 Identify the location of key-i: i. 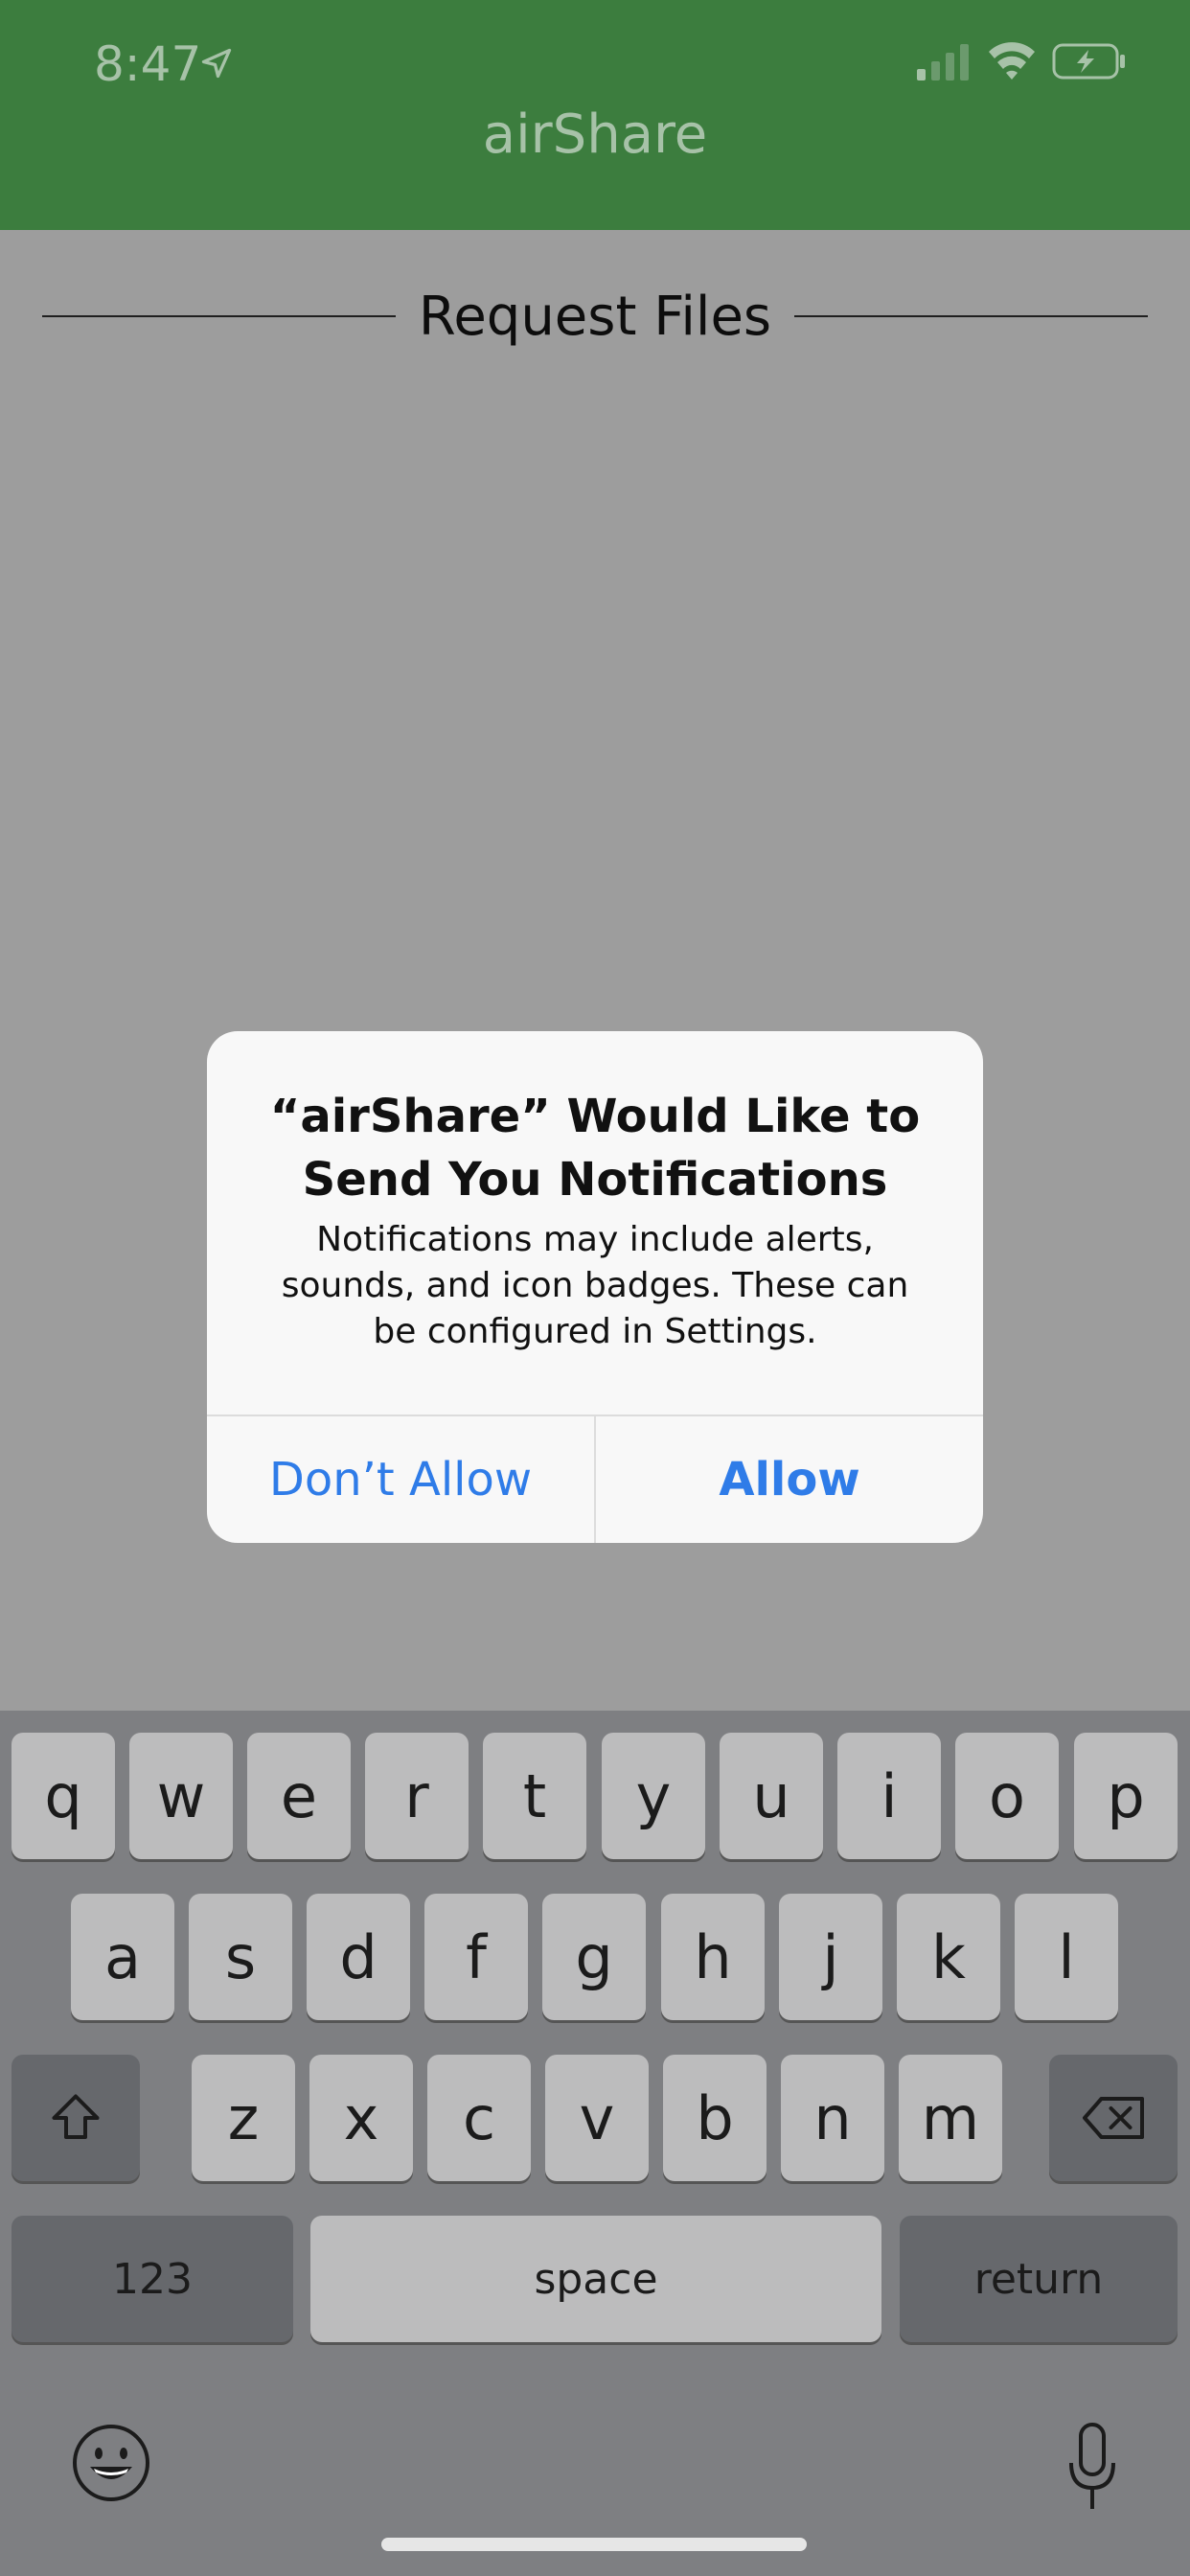
(889, 1796).